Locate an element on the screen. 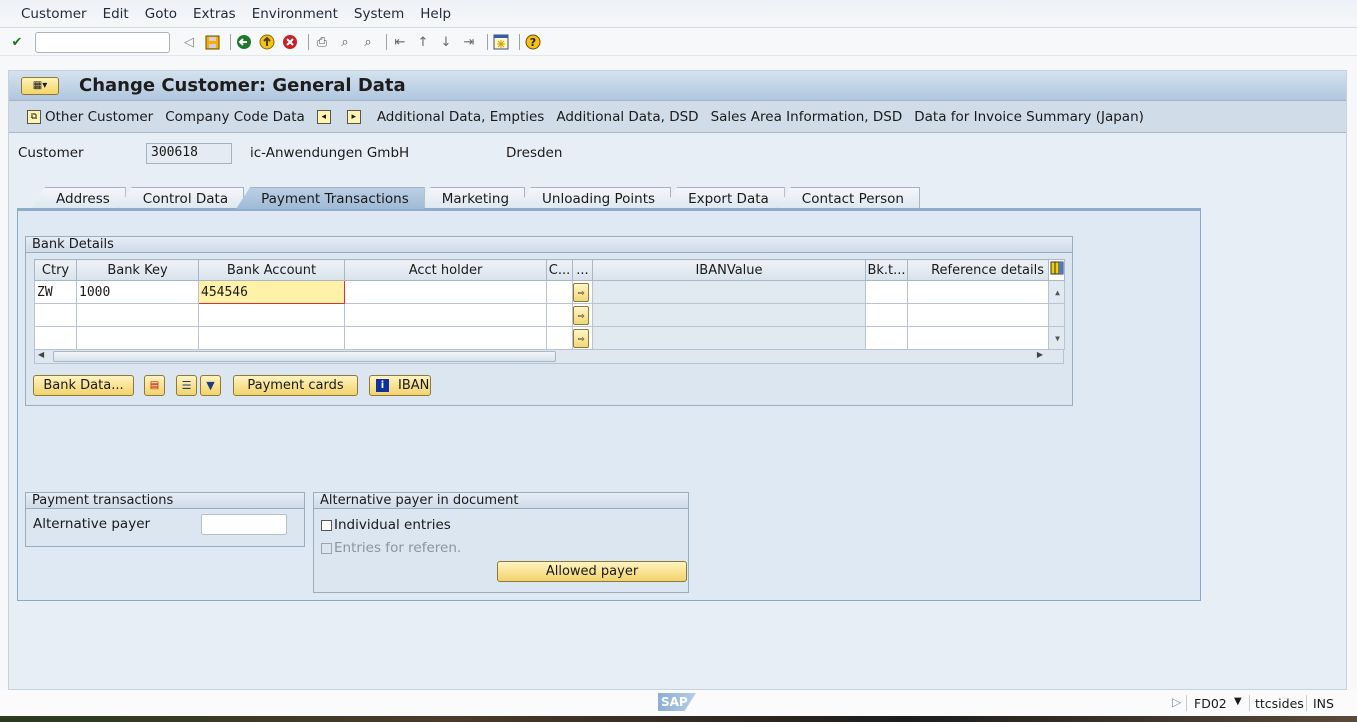 The image size is (1357, 722). scroll-up-icon: ▲ is located at coordinates (1056, 292).